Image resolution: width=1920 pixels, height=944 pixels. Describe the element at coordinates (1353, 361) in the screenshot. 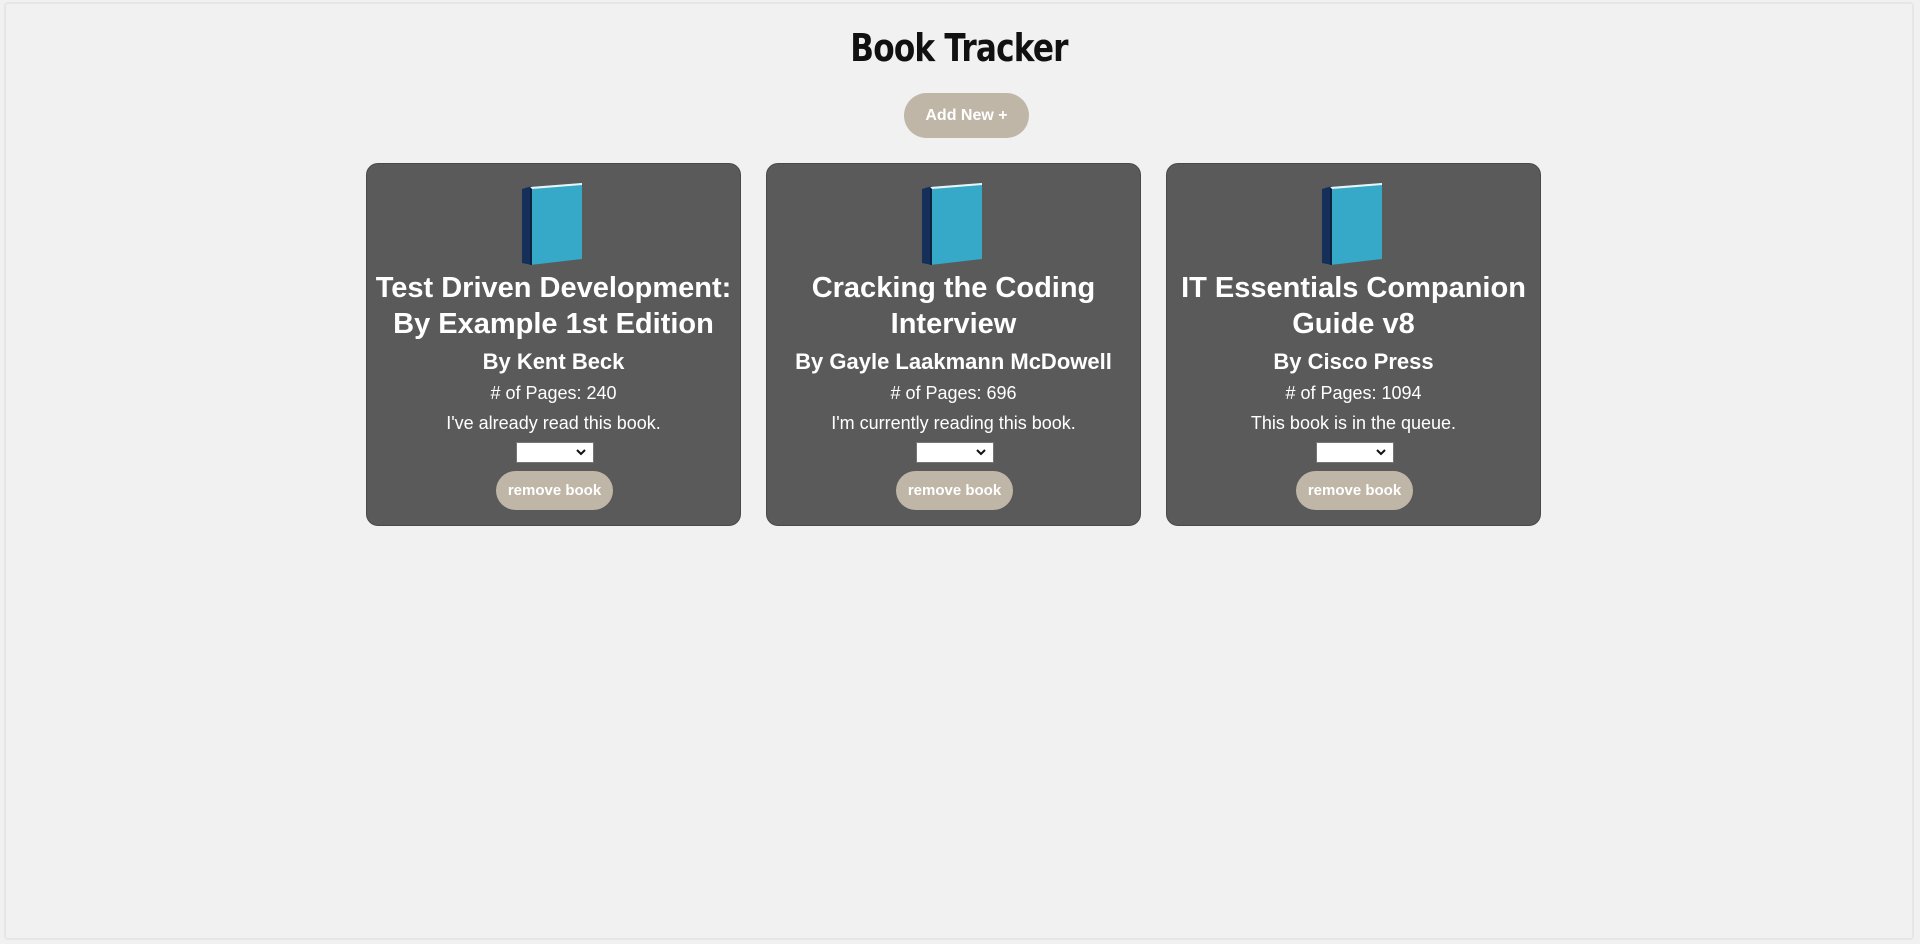

I see `book-author: By Cisco Press` at that location.